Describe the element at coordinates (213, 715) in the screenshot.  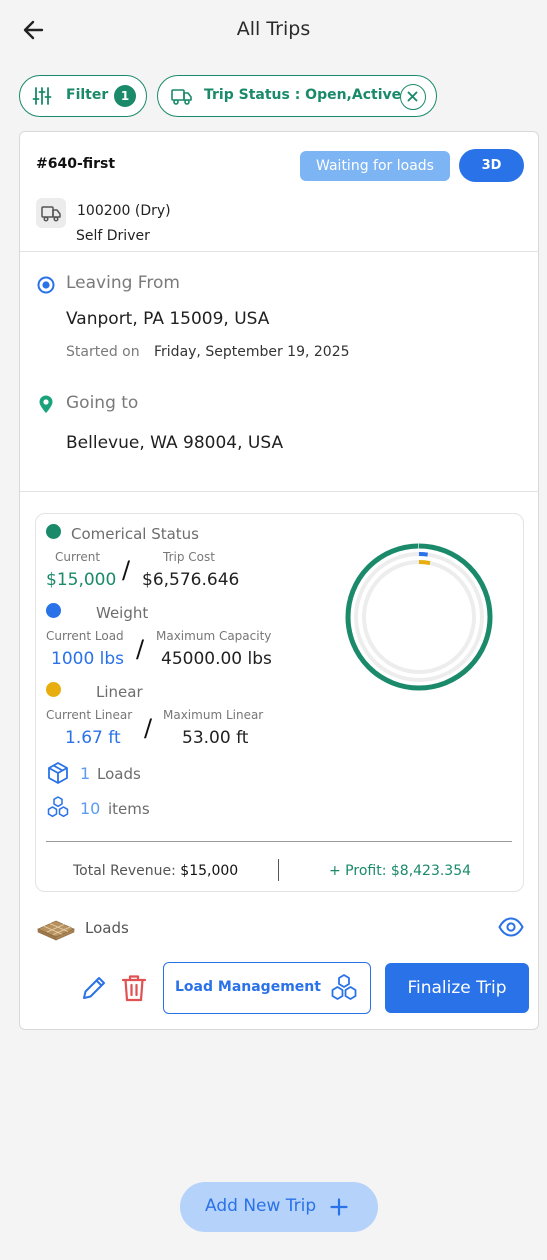
I see `max-linear-label: Maximum Linear` at that location.